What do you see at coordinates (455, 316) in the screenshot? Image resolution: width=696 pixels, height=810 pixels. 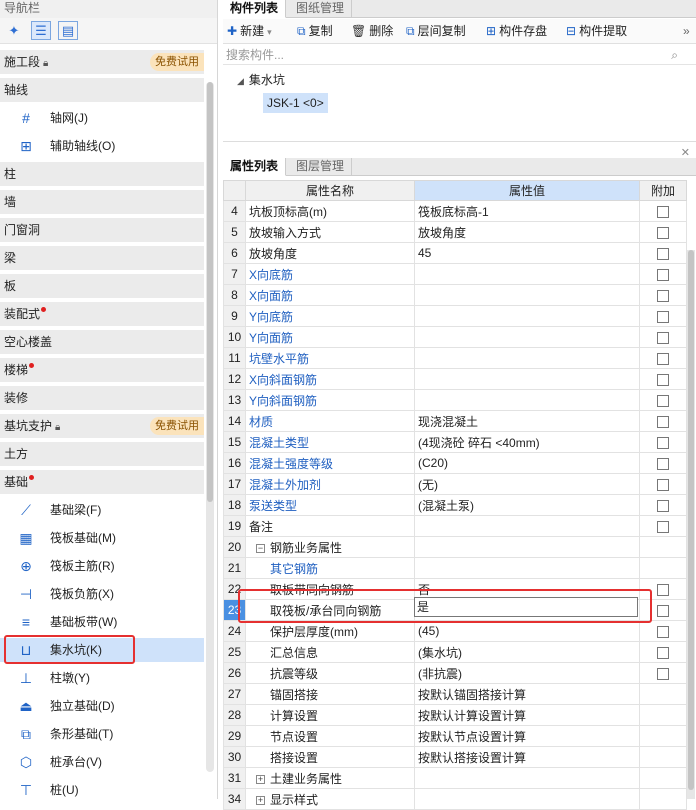 I see `property-row: 9 Y向底筋` at bounding box center [455, 316].